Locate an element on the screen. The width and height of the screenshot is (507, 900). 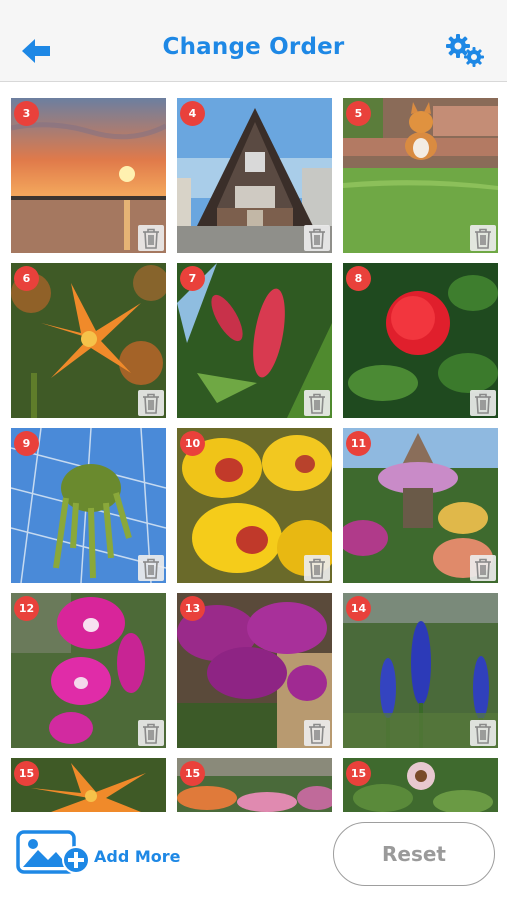
order-badge: 3 is located at coordinates (26, 113).